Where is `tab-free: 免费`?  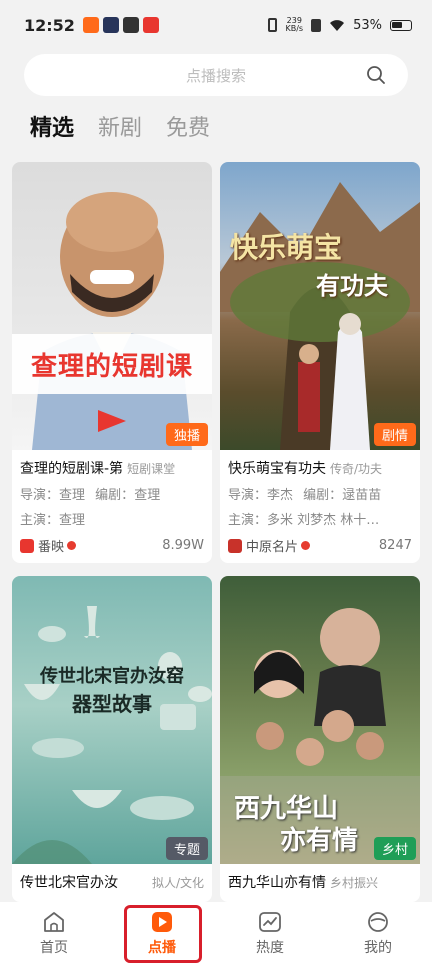
tab-free: 免费 is located at coordinates (188, 126).